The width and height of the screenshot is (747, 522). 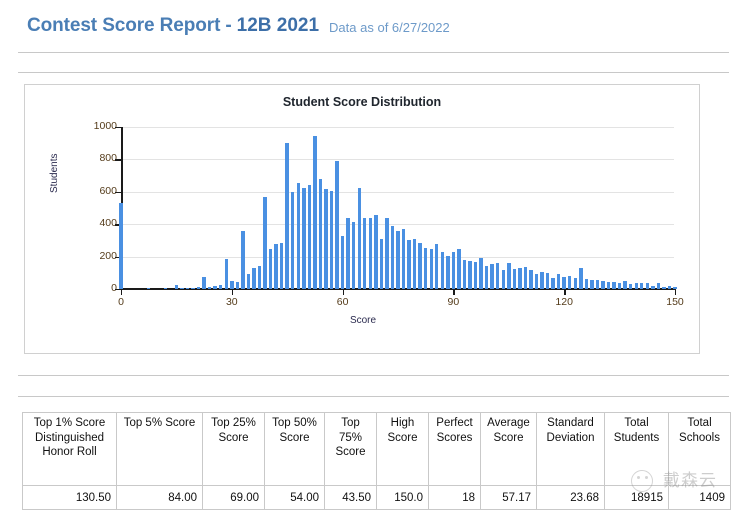 What do you see at coordinates (402, 497) in the screenshot?
I see `table-cell: 150.0` at bounding box center [402, 497].